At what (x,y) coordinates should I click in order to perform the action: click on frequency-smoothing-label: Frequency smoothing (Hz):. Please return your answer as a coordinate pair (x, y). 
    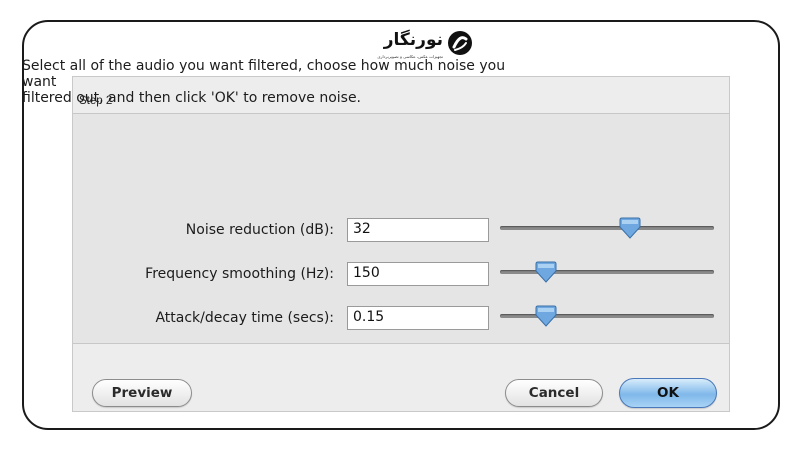
    Looking at the image, I should click on (239, 274).